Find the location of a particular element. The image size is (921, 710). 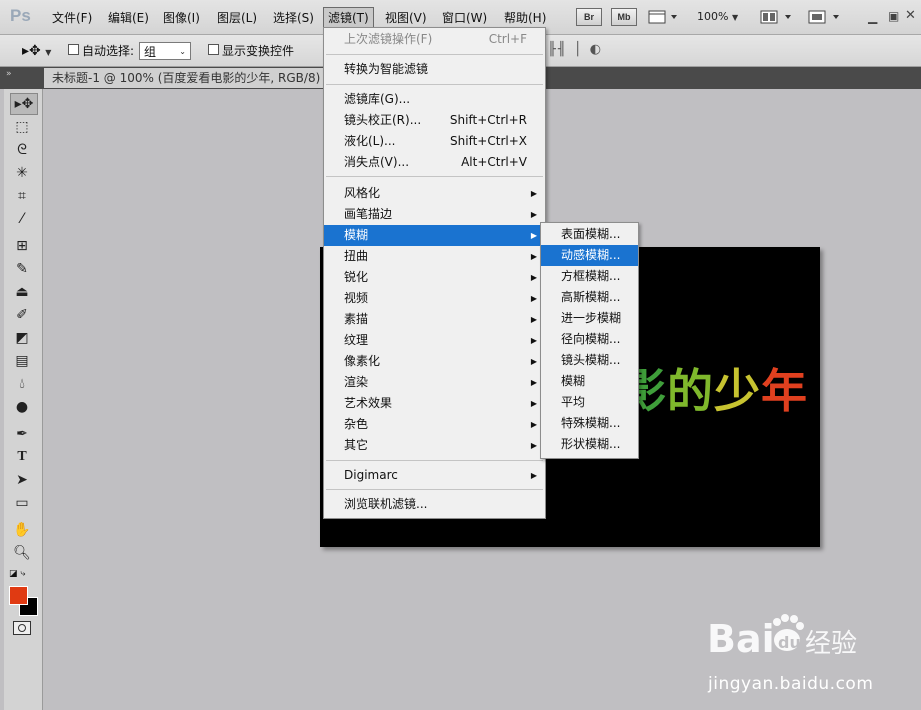

canvas-char-3: 少 is located at coordinates (737, 391).